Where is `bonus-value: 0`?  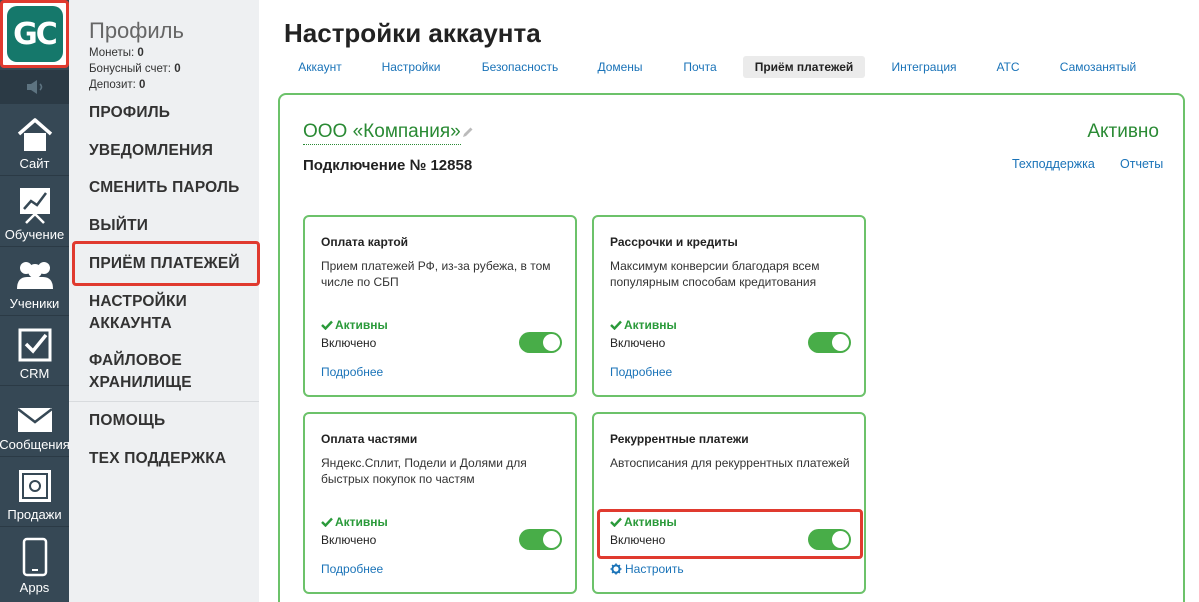
bonus-value: 0 is located at coordinates (177, 69).